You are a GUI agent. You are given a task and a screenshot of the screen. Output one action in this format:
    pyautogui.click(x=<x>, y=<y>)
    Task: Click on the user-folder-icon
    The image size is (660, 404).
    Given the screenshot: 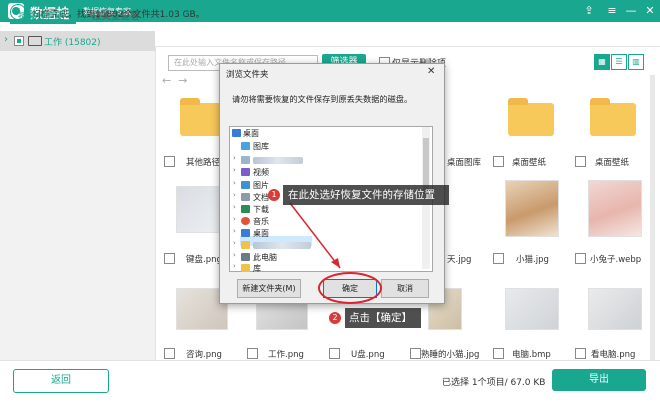 What is the action you would take?
    pyautogui.click(x=245, y=160)
    